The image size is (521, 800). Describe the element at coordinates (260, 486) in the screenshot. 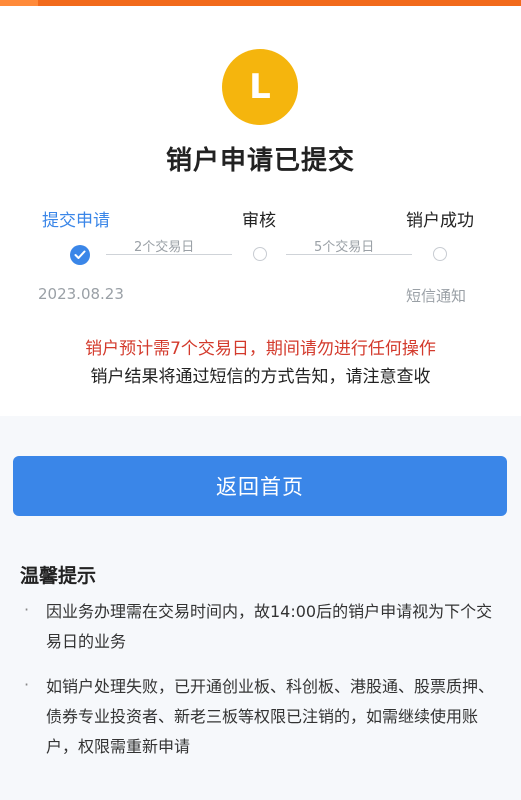

I see `back-home-button: 返回首页` at that location.